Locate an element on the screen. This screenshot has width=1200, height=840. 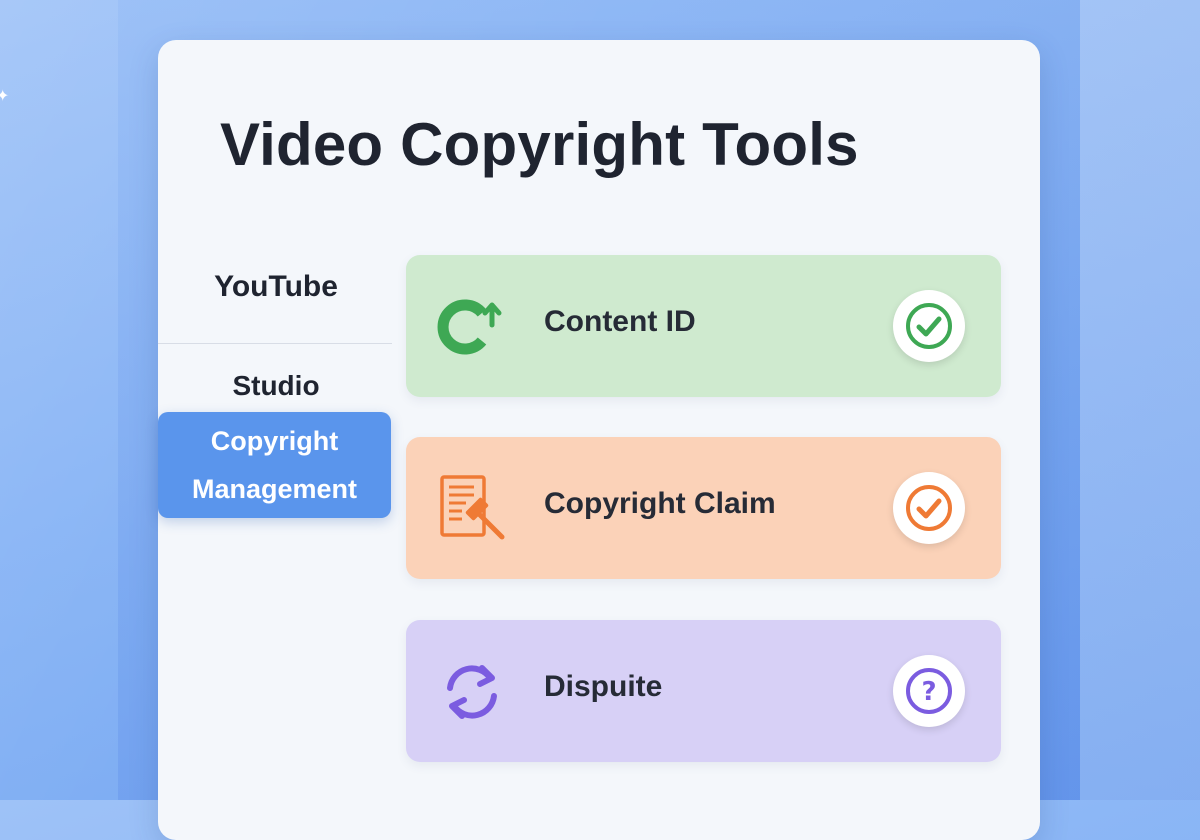
sidebar-label-line-2: Management is located at coordinates (274, 489).